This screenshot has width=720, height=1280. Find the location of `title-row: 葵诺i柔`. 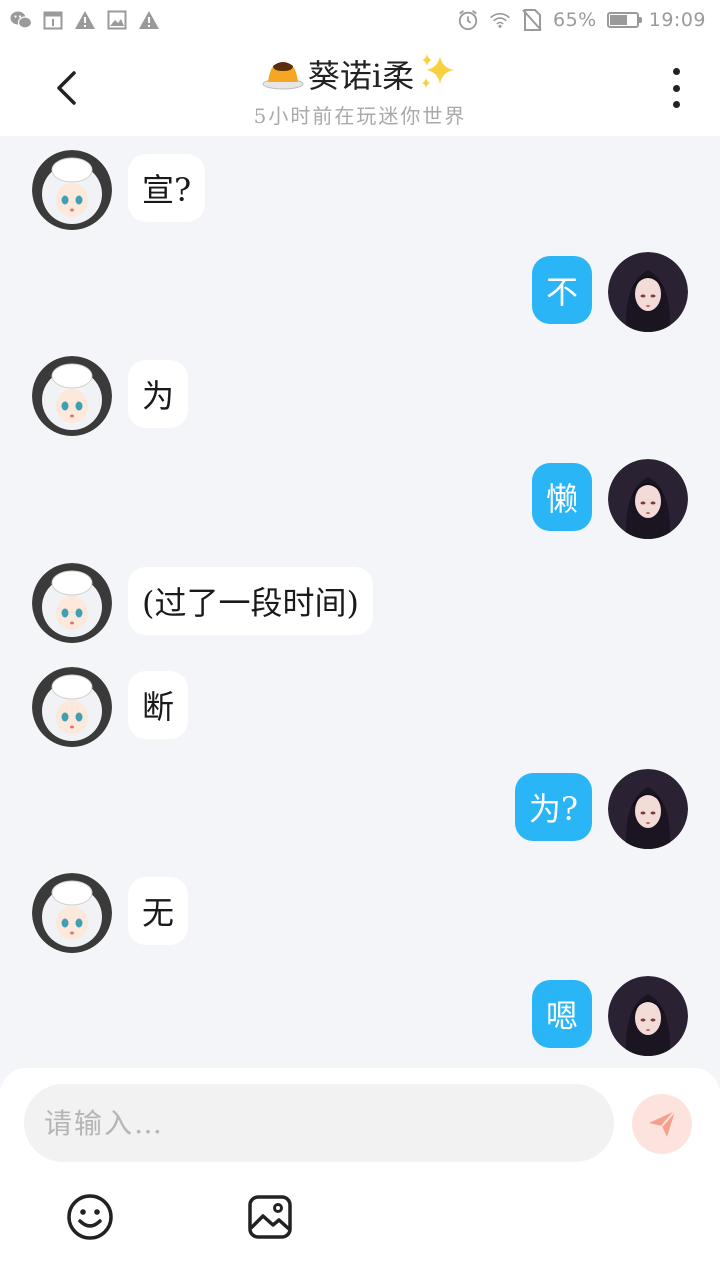

title-row: 葵诺i柔 is located at coordinates (360, 74).